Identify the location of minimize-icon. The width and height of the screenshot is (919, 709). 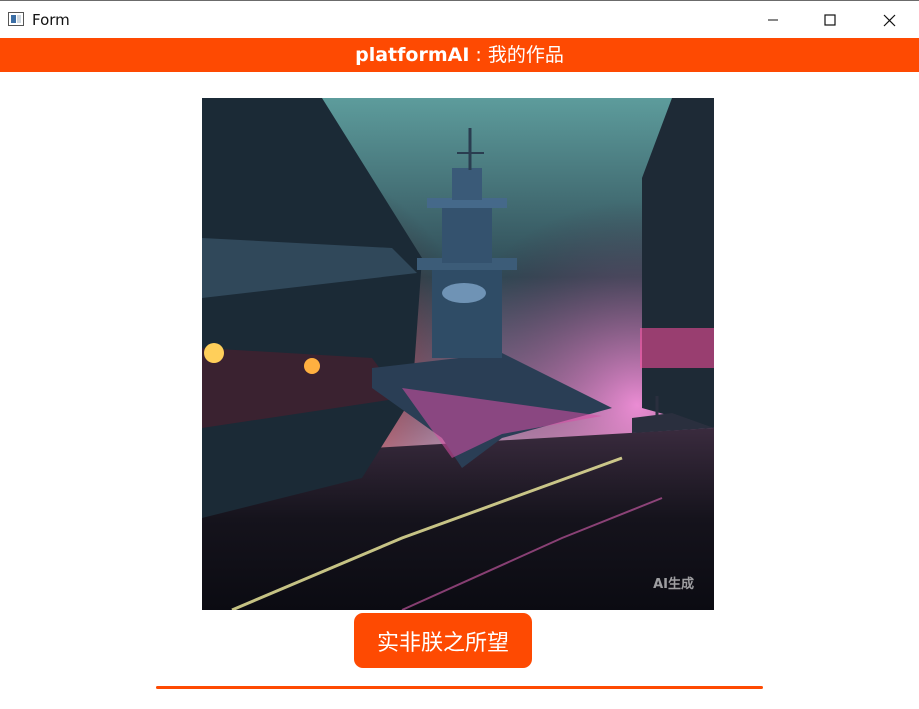
(773, 20).